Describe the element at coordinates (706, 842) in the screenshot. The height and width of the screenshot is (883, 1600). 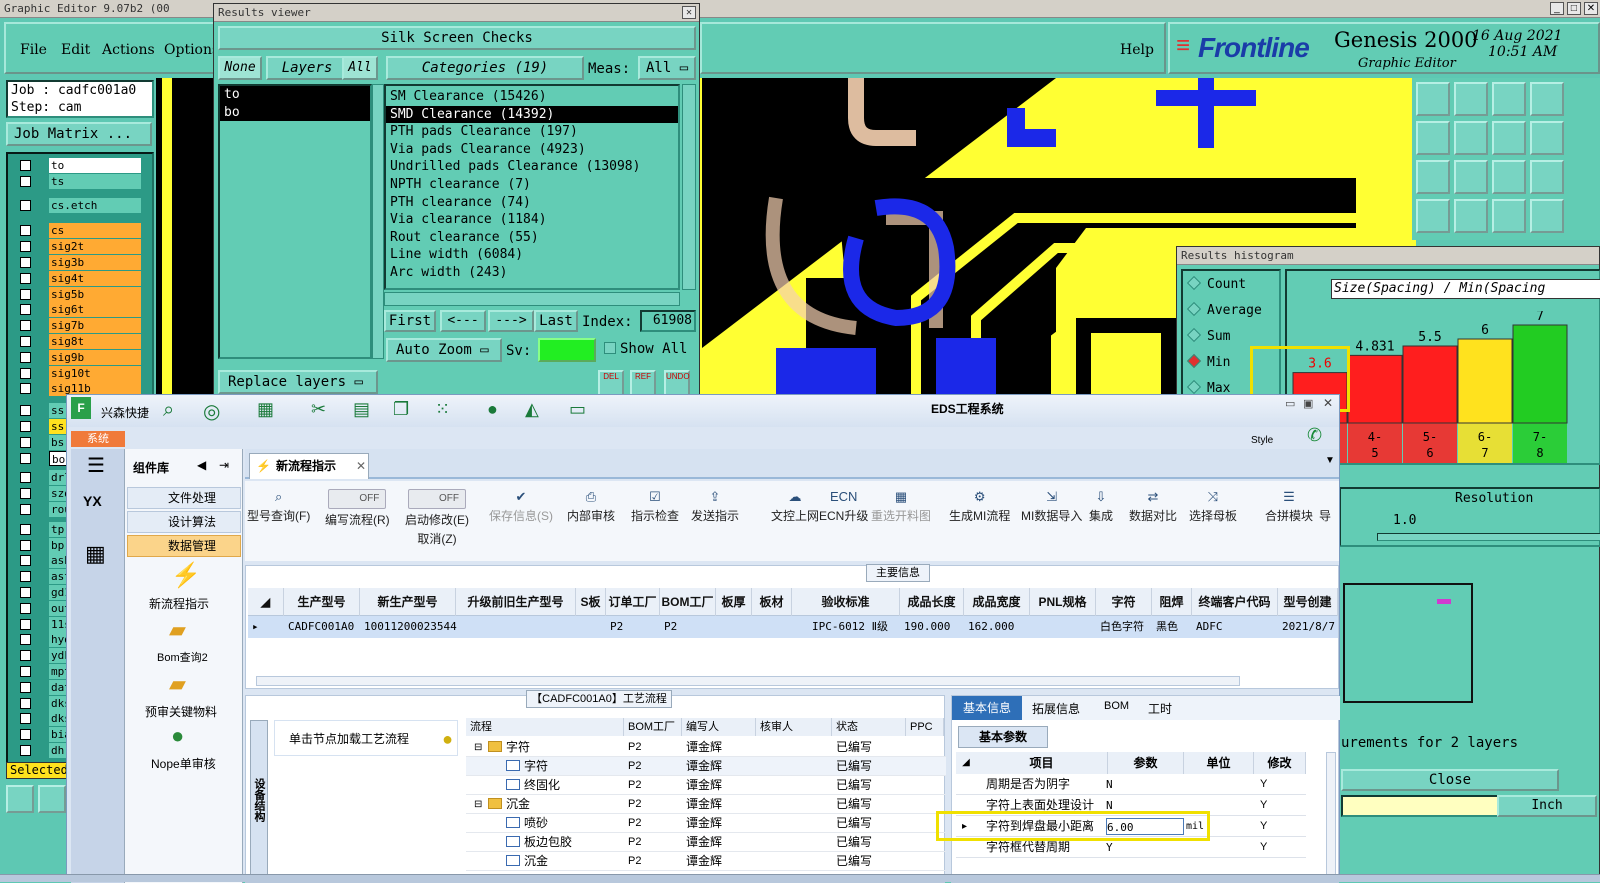
I see `flow-row: 板边包胶 P2 谭金辉 已编写` at that location.